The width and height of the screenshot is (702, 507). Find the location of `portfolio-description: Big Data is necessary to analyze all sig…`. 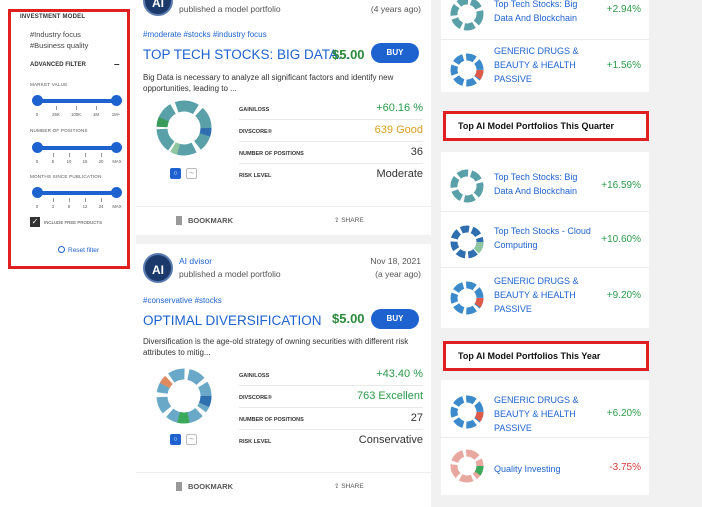

portfolio-description: Big Data is necessary to analyze all sig… is located at coordinates (268, 83).